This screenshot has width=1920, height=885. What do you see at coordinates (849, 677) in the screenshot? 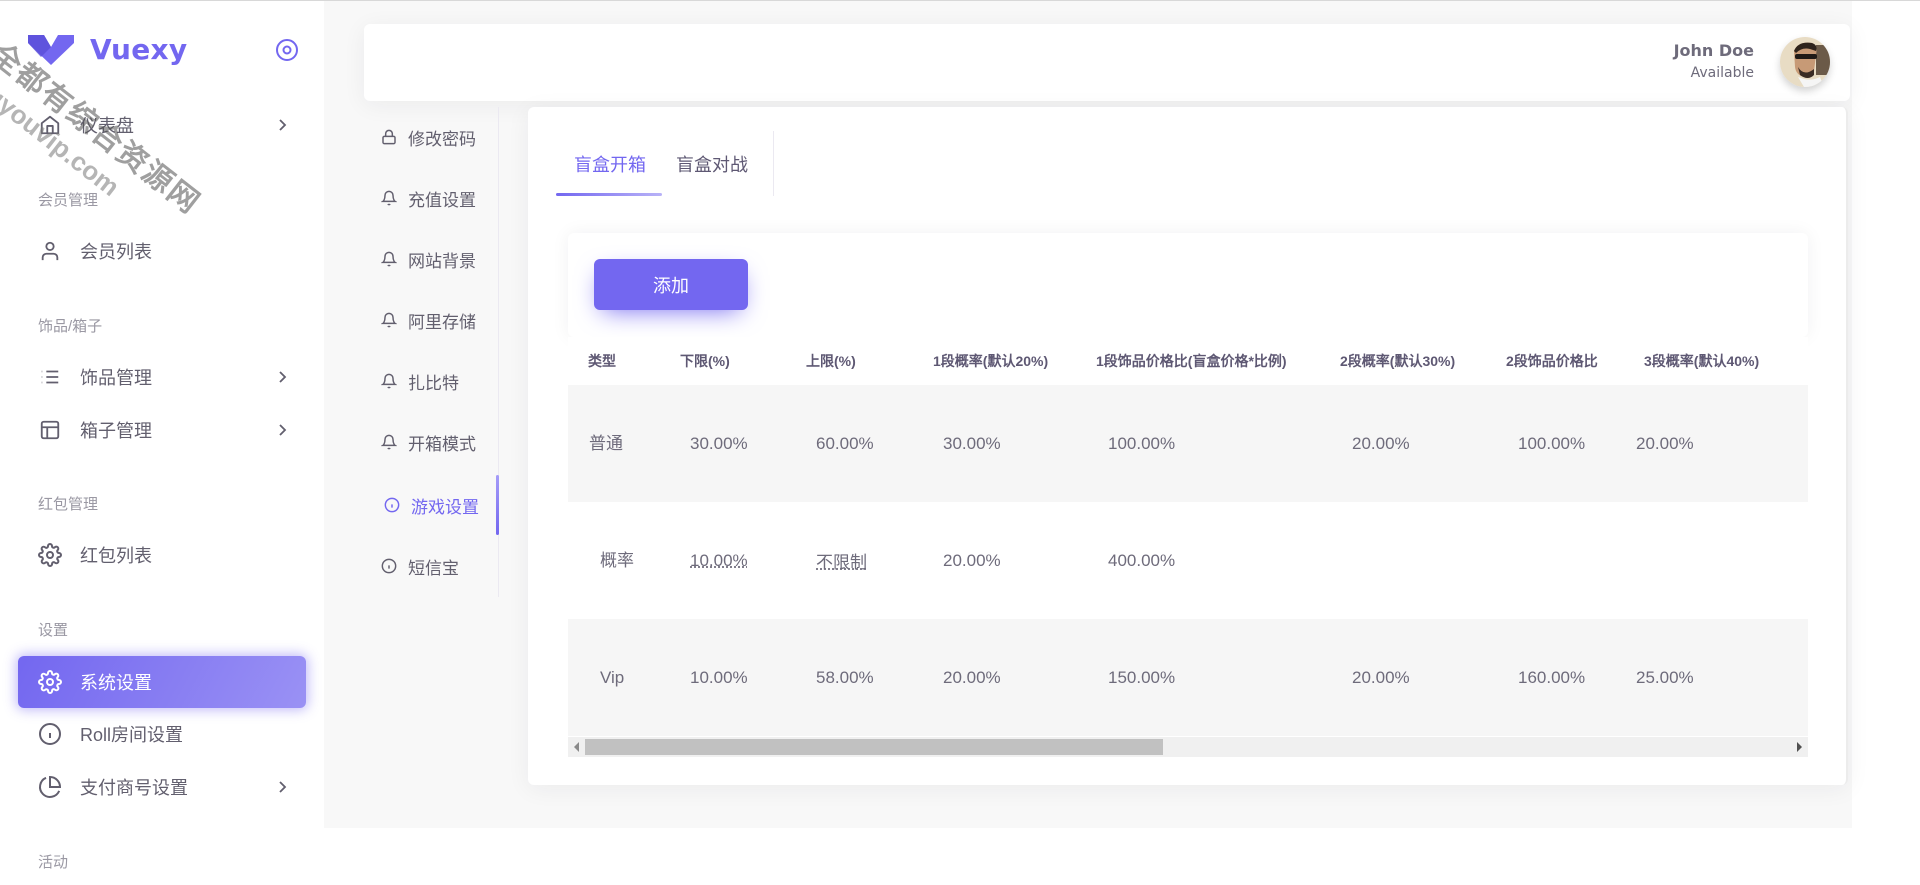
I see `cell-upper-limit: 58.00%` at bounding box center [849, 677].